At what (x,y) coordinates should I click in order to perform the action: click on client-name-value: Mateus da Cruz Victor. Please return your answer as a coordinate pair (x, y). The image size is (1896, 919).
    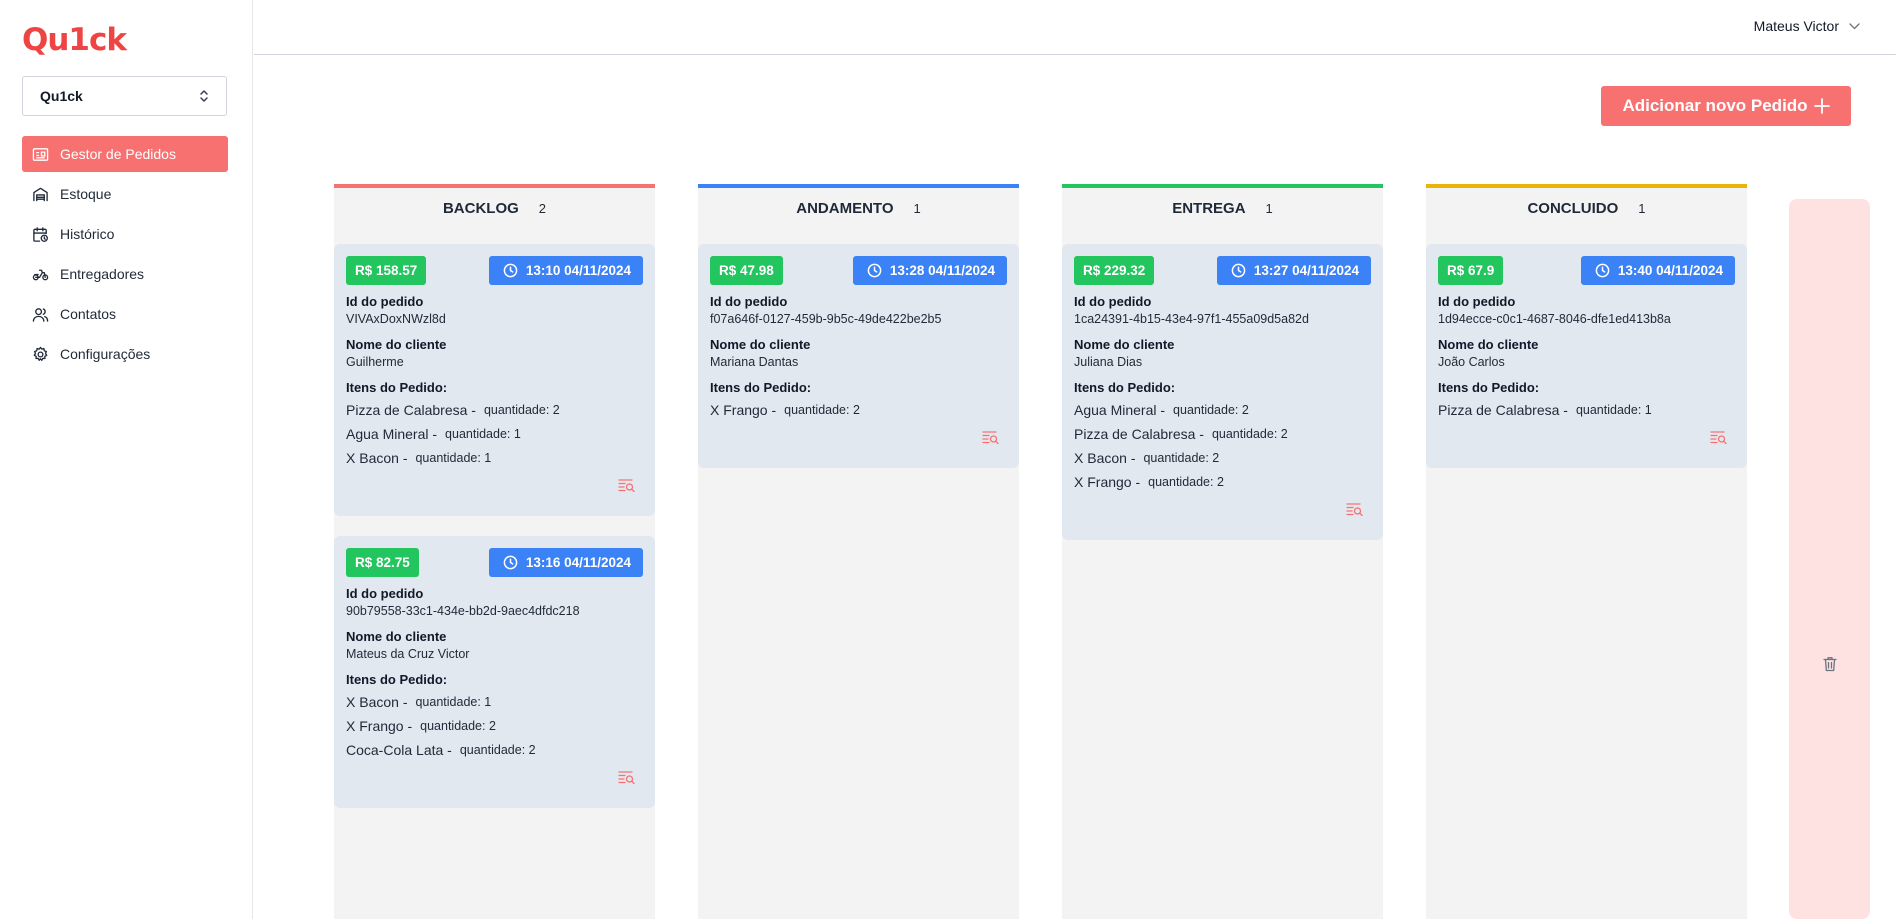
    Looking at the image, I should click on (408, 654).